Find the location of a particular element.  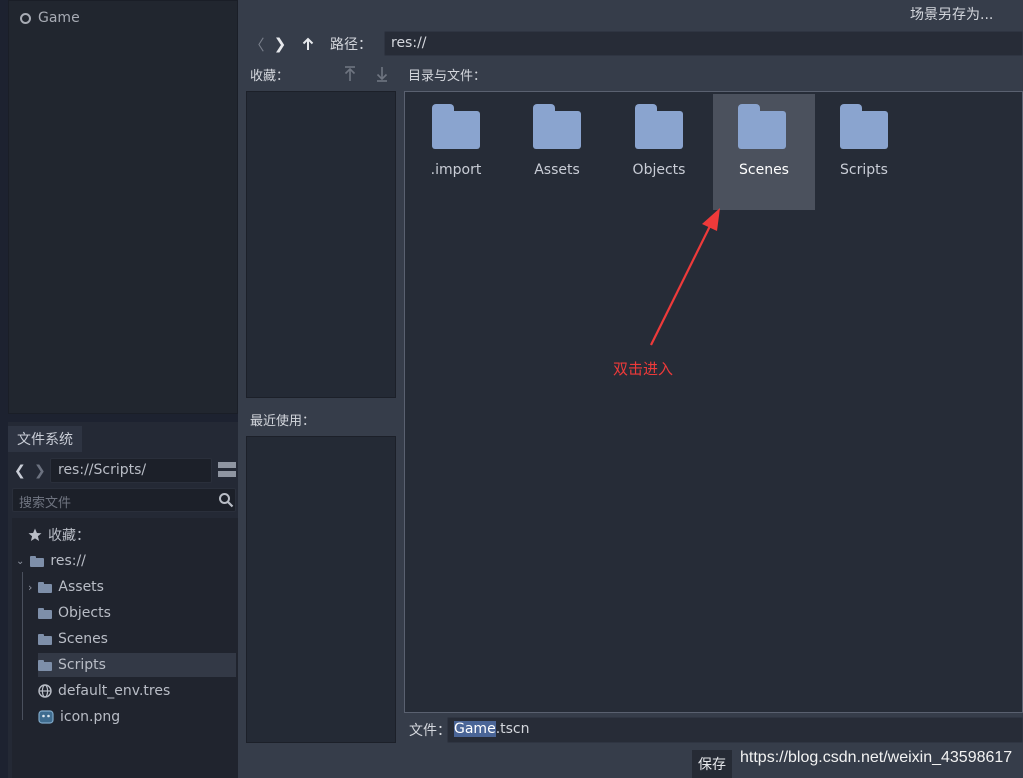

tab-filesystem: 文件系统 is located at coordinates (45, 439).